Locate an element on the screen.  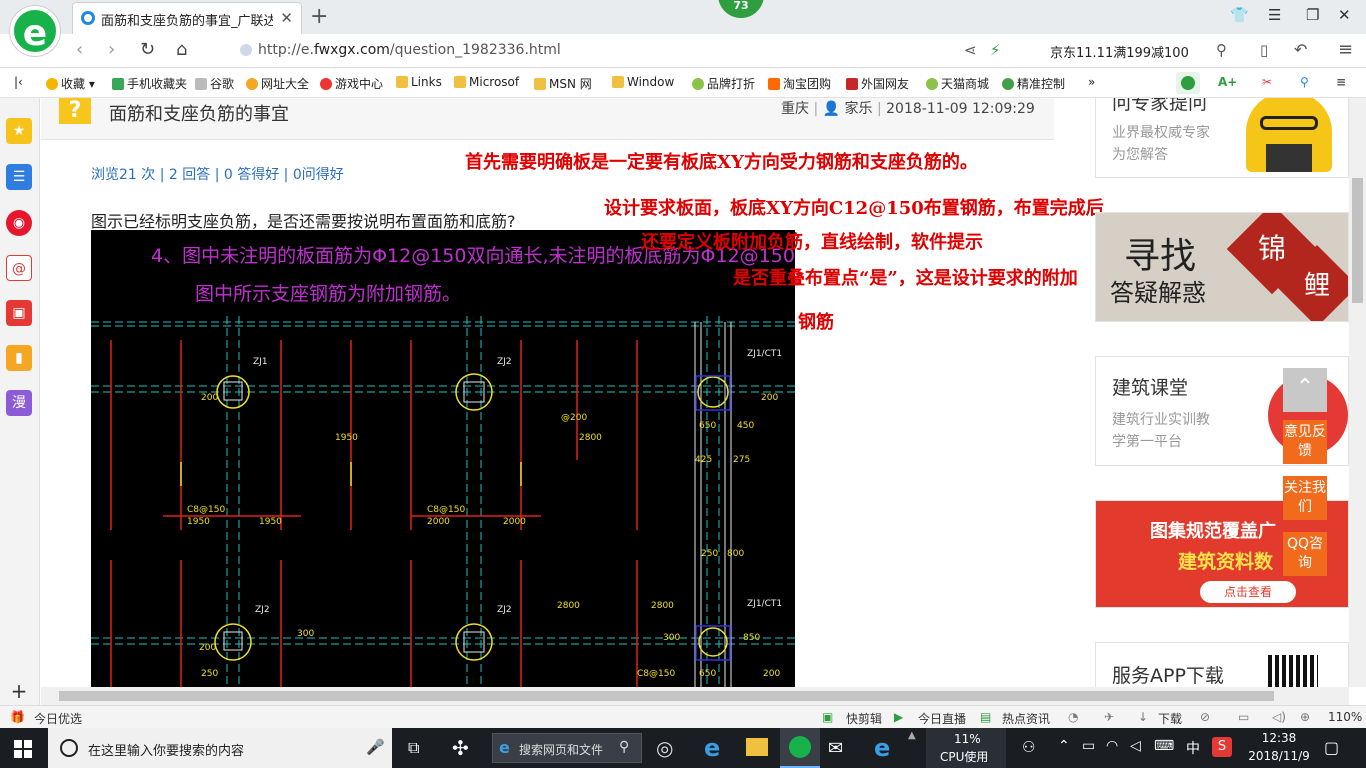
bookmark-item: 精准控制 is located at coordinates (1033, 83).